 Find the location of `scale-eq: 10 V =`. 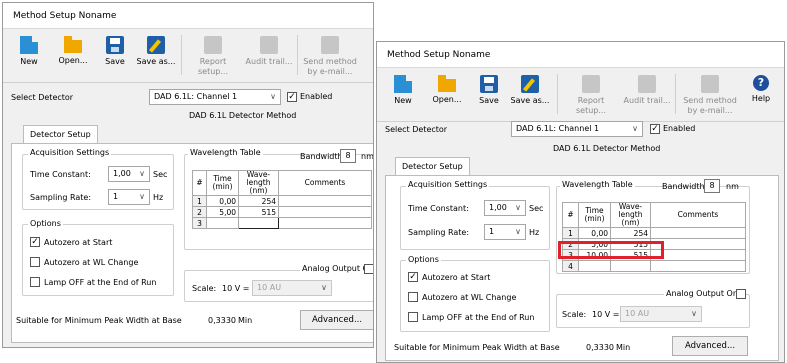

scale-eq: 10 V = is located at coordinates (606, 314).